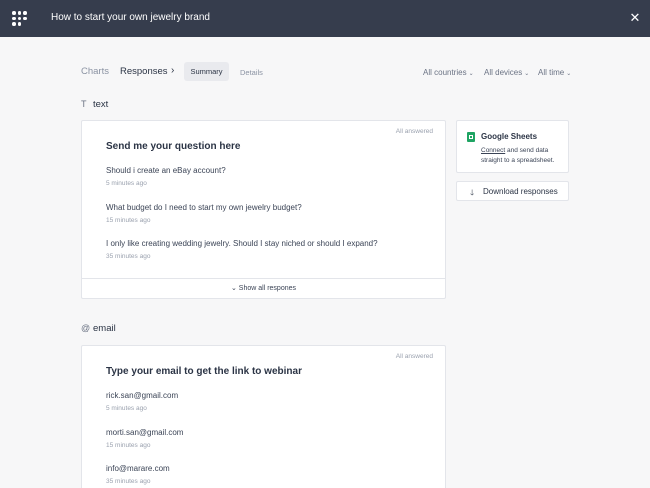 This screenshot has width=650, height=488. I want to click on filter-time-label: All time, so click(551, 72).